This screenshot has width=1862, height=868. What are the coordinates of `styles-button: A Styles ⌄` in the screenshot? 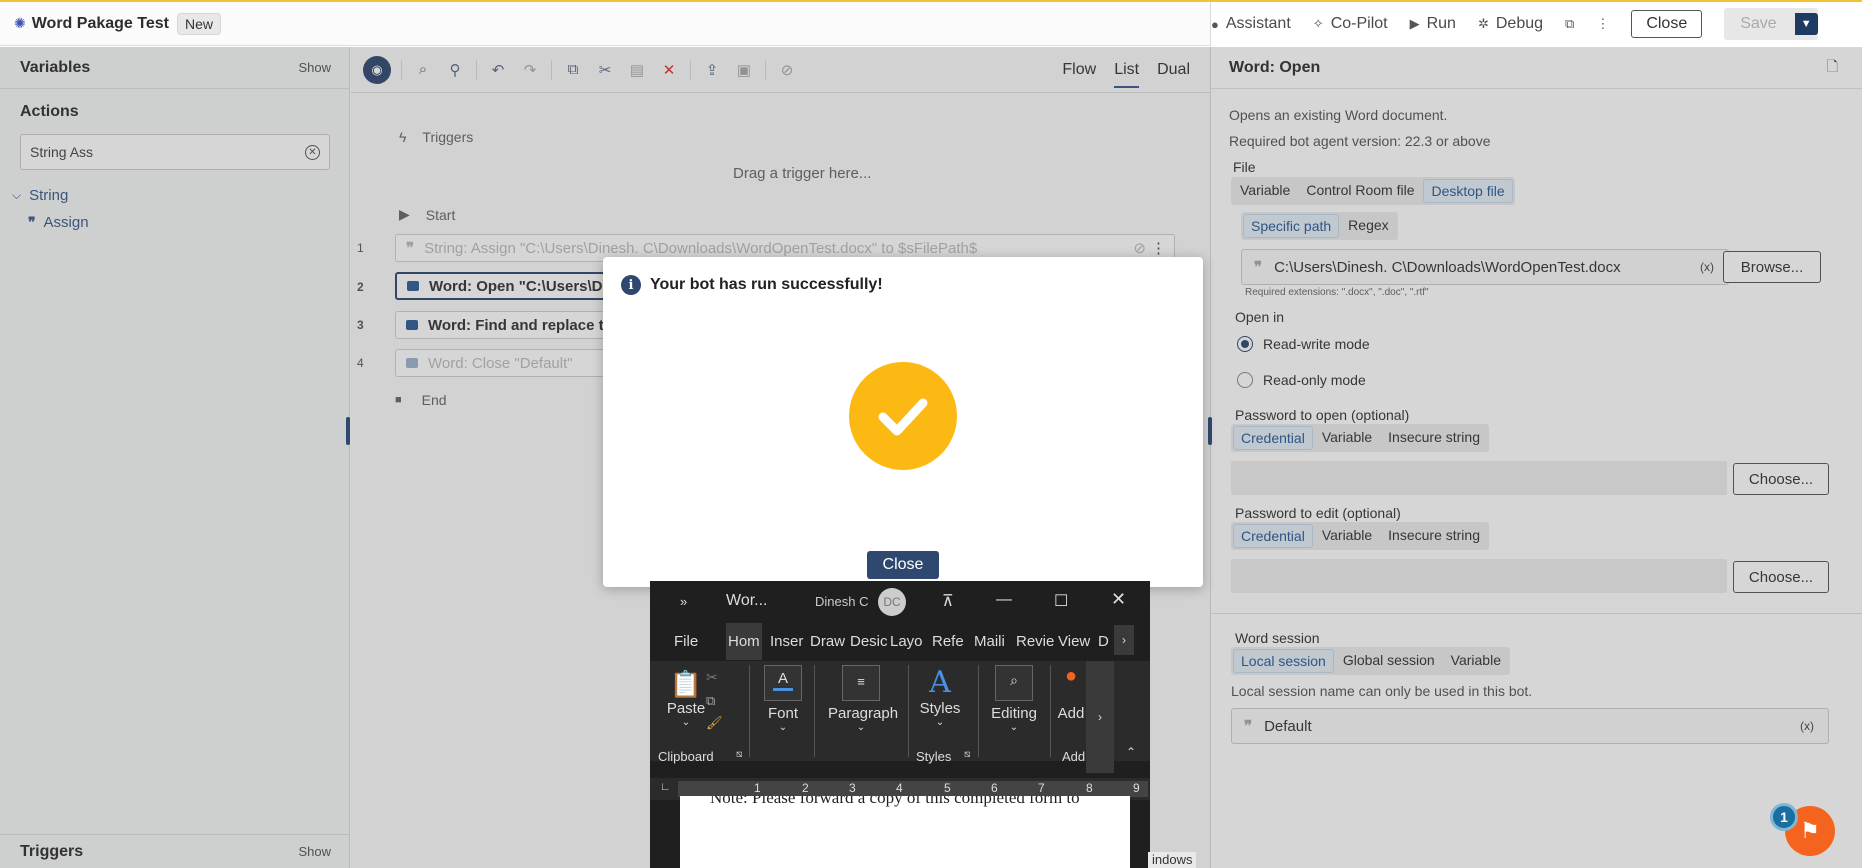 It's located at (940, 696).